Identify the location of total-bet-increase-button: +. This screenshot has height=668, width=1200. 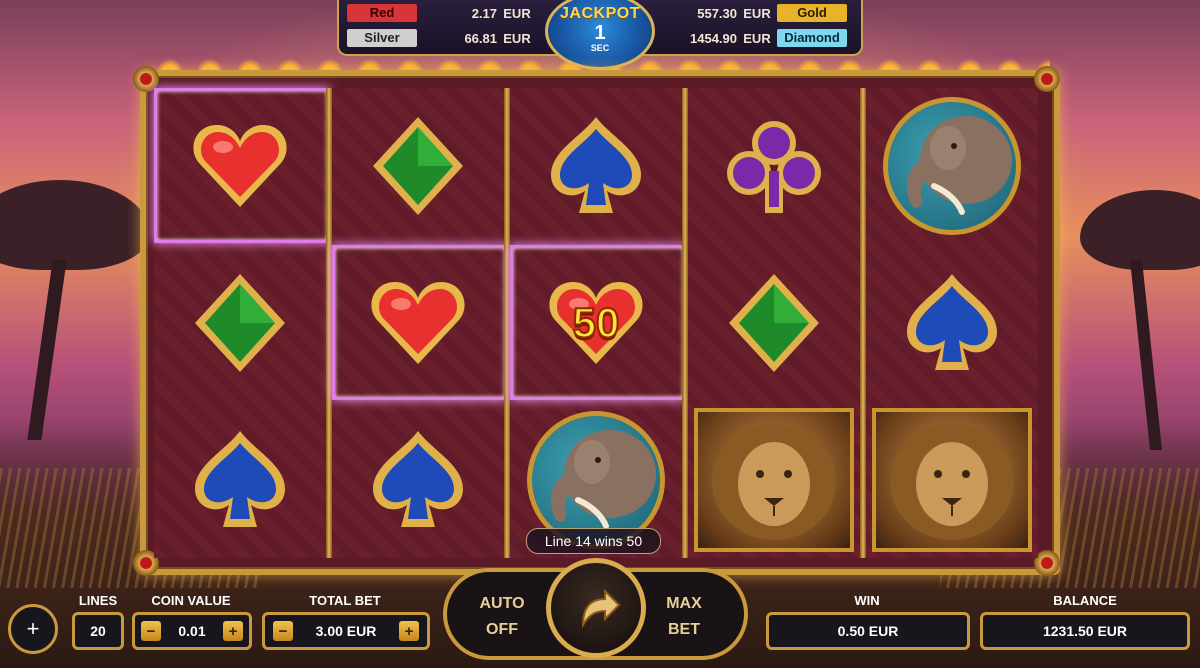
(408, 631).